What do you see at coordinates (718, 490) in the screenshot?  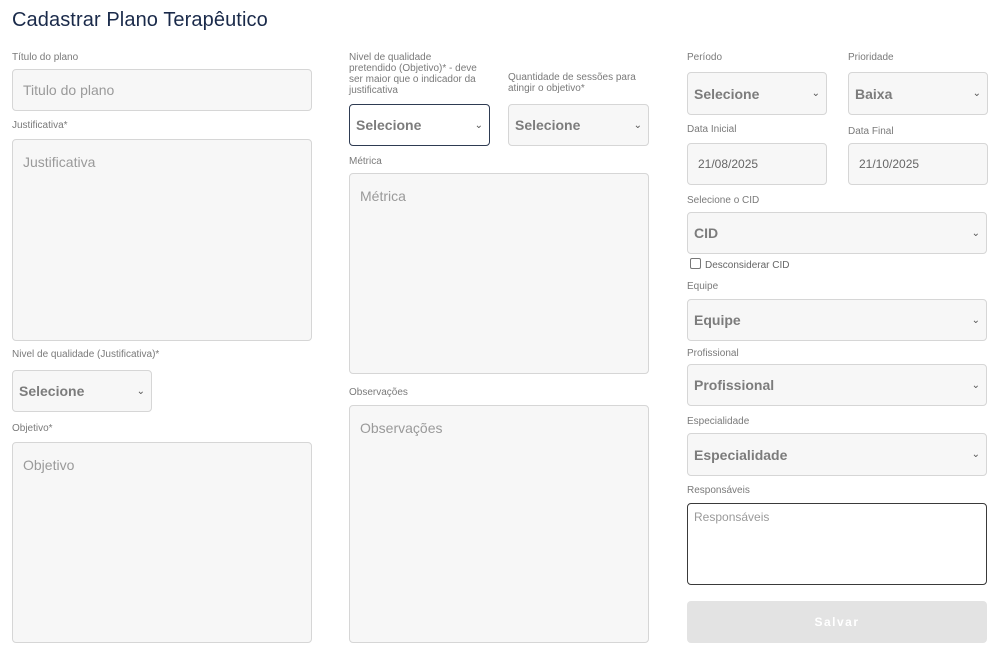 I see `responsaveis-label: Responsáveis` at bounding box center [718, 490].